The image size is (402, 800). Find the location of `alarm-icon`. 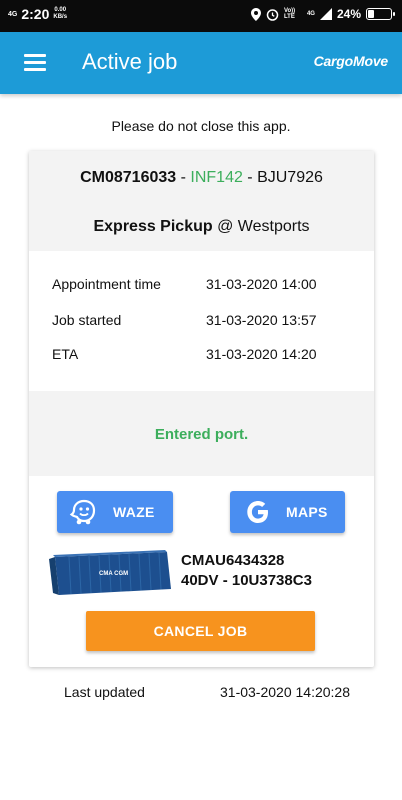

alarm-icon is located at coordinates (272, 14).